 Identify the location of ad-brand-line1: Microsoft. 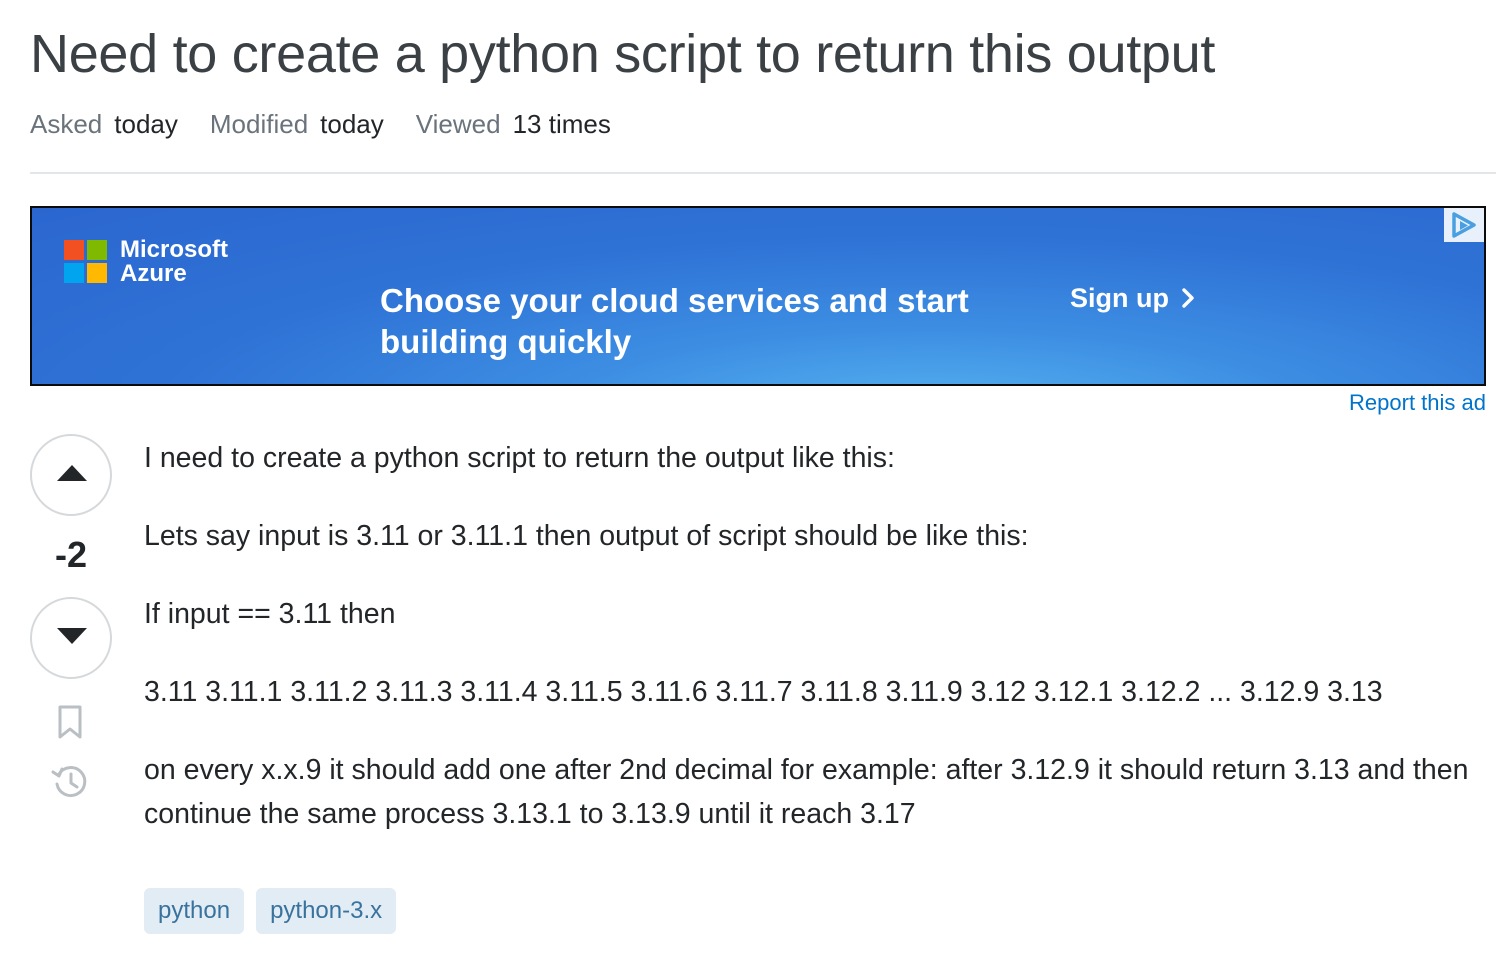
(174, 249).